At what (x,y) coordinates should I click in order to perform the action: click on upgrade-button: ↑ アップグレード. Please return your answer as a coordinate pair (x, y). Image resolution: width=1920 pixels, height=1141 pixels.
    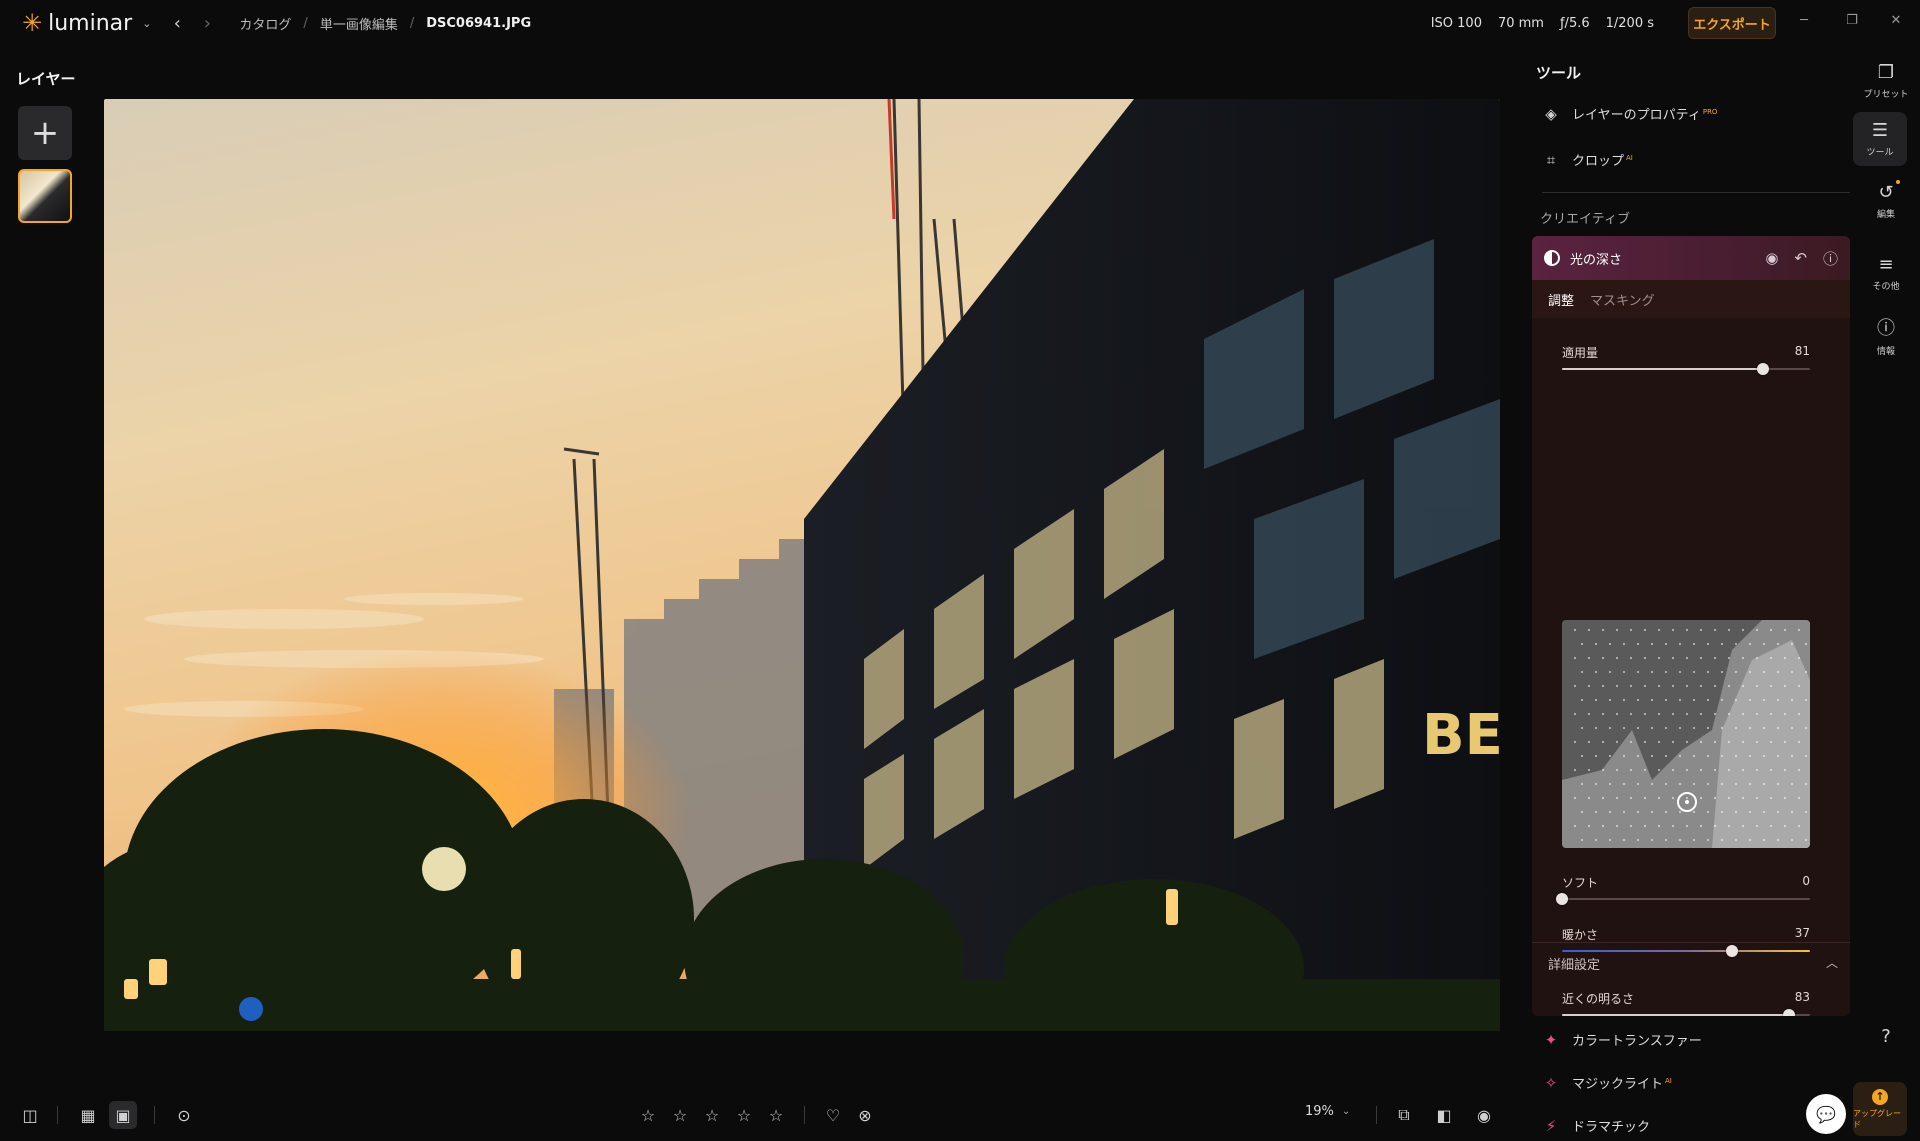
    Looking at the image, I should click on (1880, 1109).